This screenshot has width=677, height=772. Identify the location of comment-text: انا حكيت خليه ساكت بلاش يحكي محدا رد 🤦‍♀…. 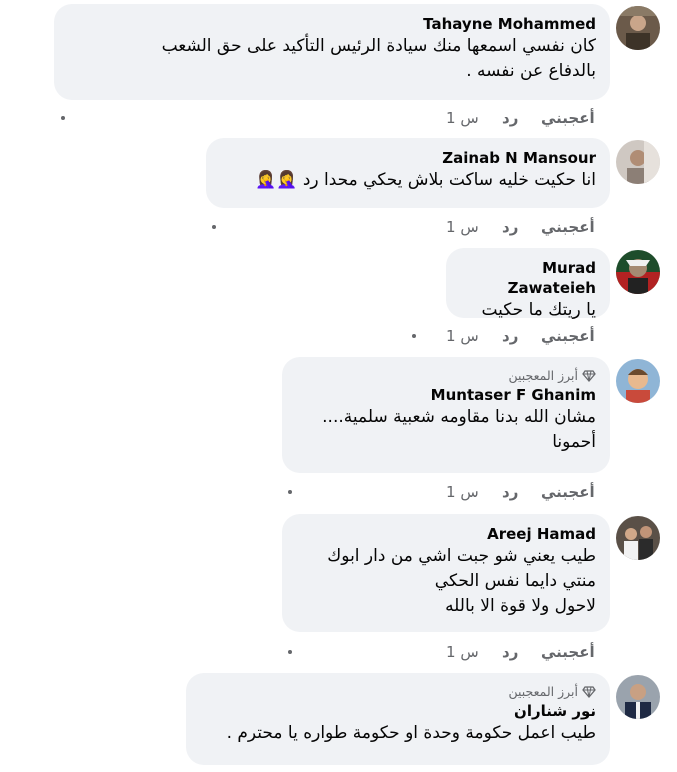
(425, 180).